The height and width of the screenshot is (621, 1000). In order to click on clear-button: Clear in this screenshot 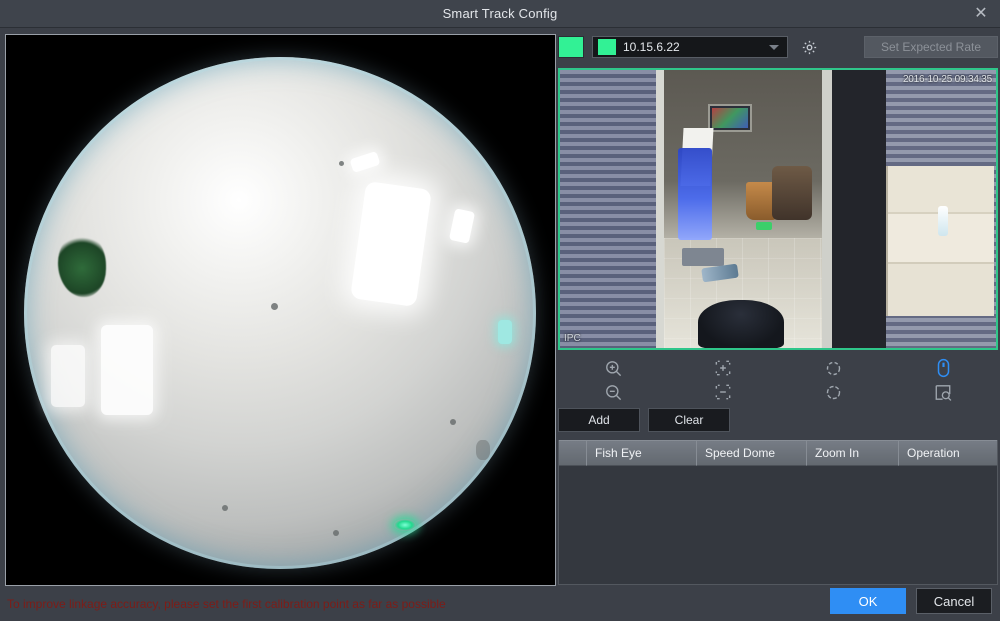, I will do `click(689, 420)`.